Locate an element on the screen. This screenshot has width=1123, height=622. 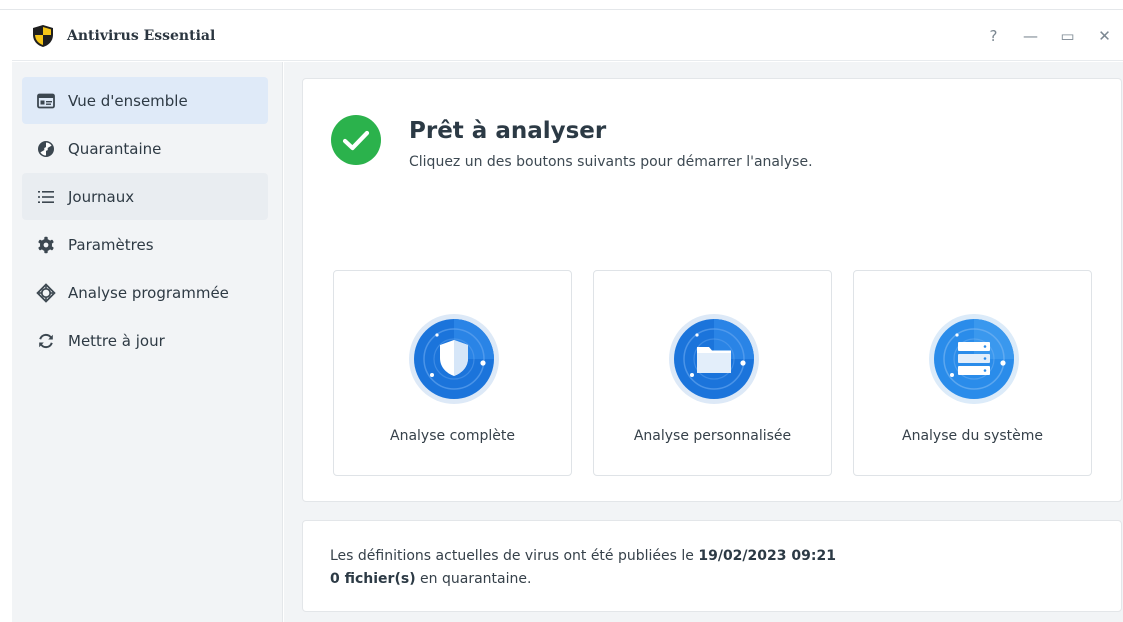
sidebar-item-overview: Vue d'ensemble is located at coordinates (145, 100).